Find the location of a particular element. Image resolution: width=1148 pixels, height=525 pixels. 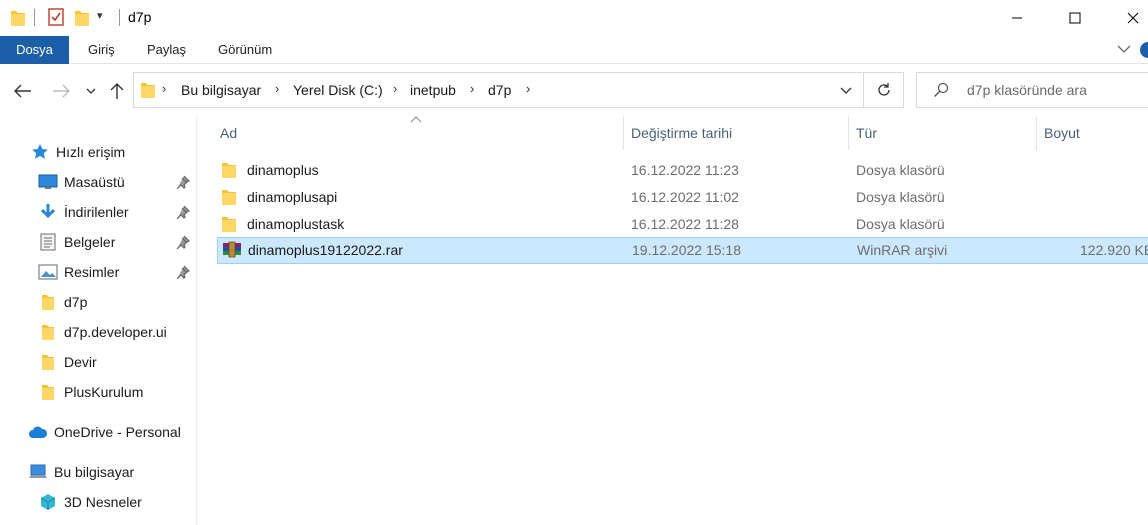

help-icon is located at coordinates (1144, 50).